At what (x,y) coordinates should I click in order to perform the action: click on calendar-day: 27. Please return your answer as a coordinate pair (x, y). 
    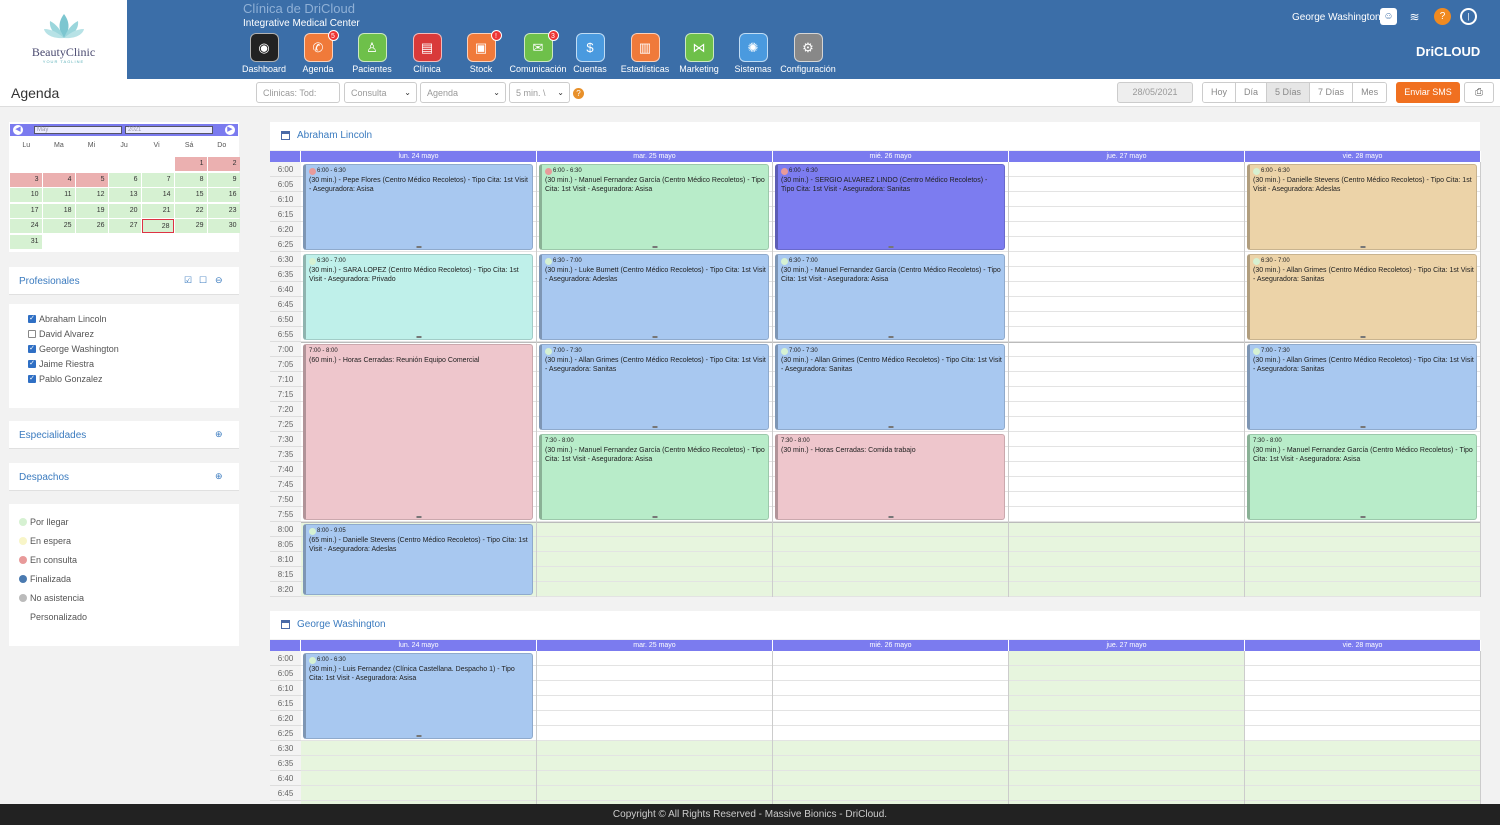
    Looking at the image, I should click on (125, 226).